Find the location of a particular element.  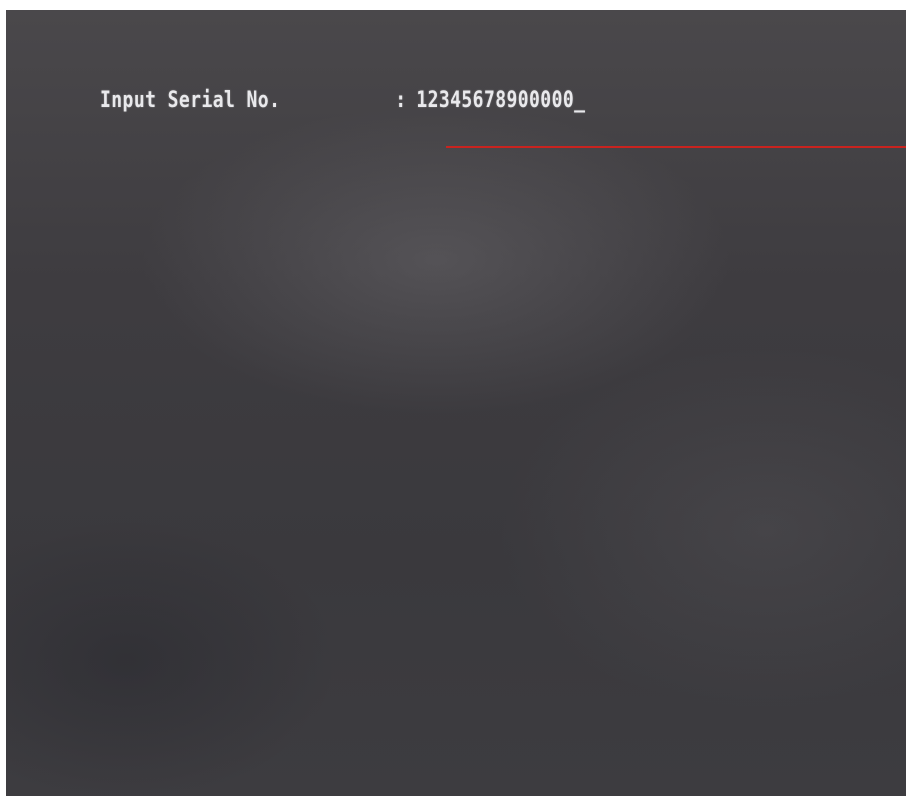

serial-number-input: 12345678900000 is located at coordinates (495, 100).